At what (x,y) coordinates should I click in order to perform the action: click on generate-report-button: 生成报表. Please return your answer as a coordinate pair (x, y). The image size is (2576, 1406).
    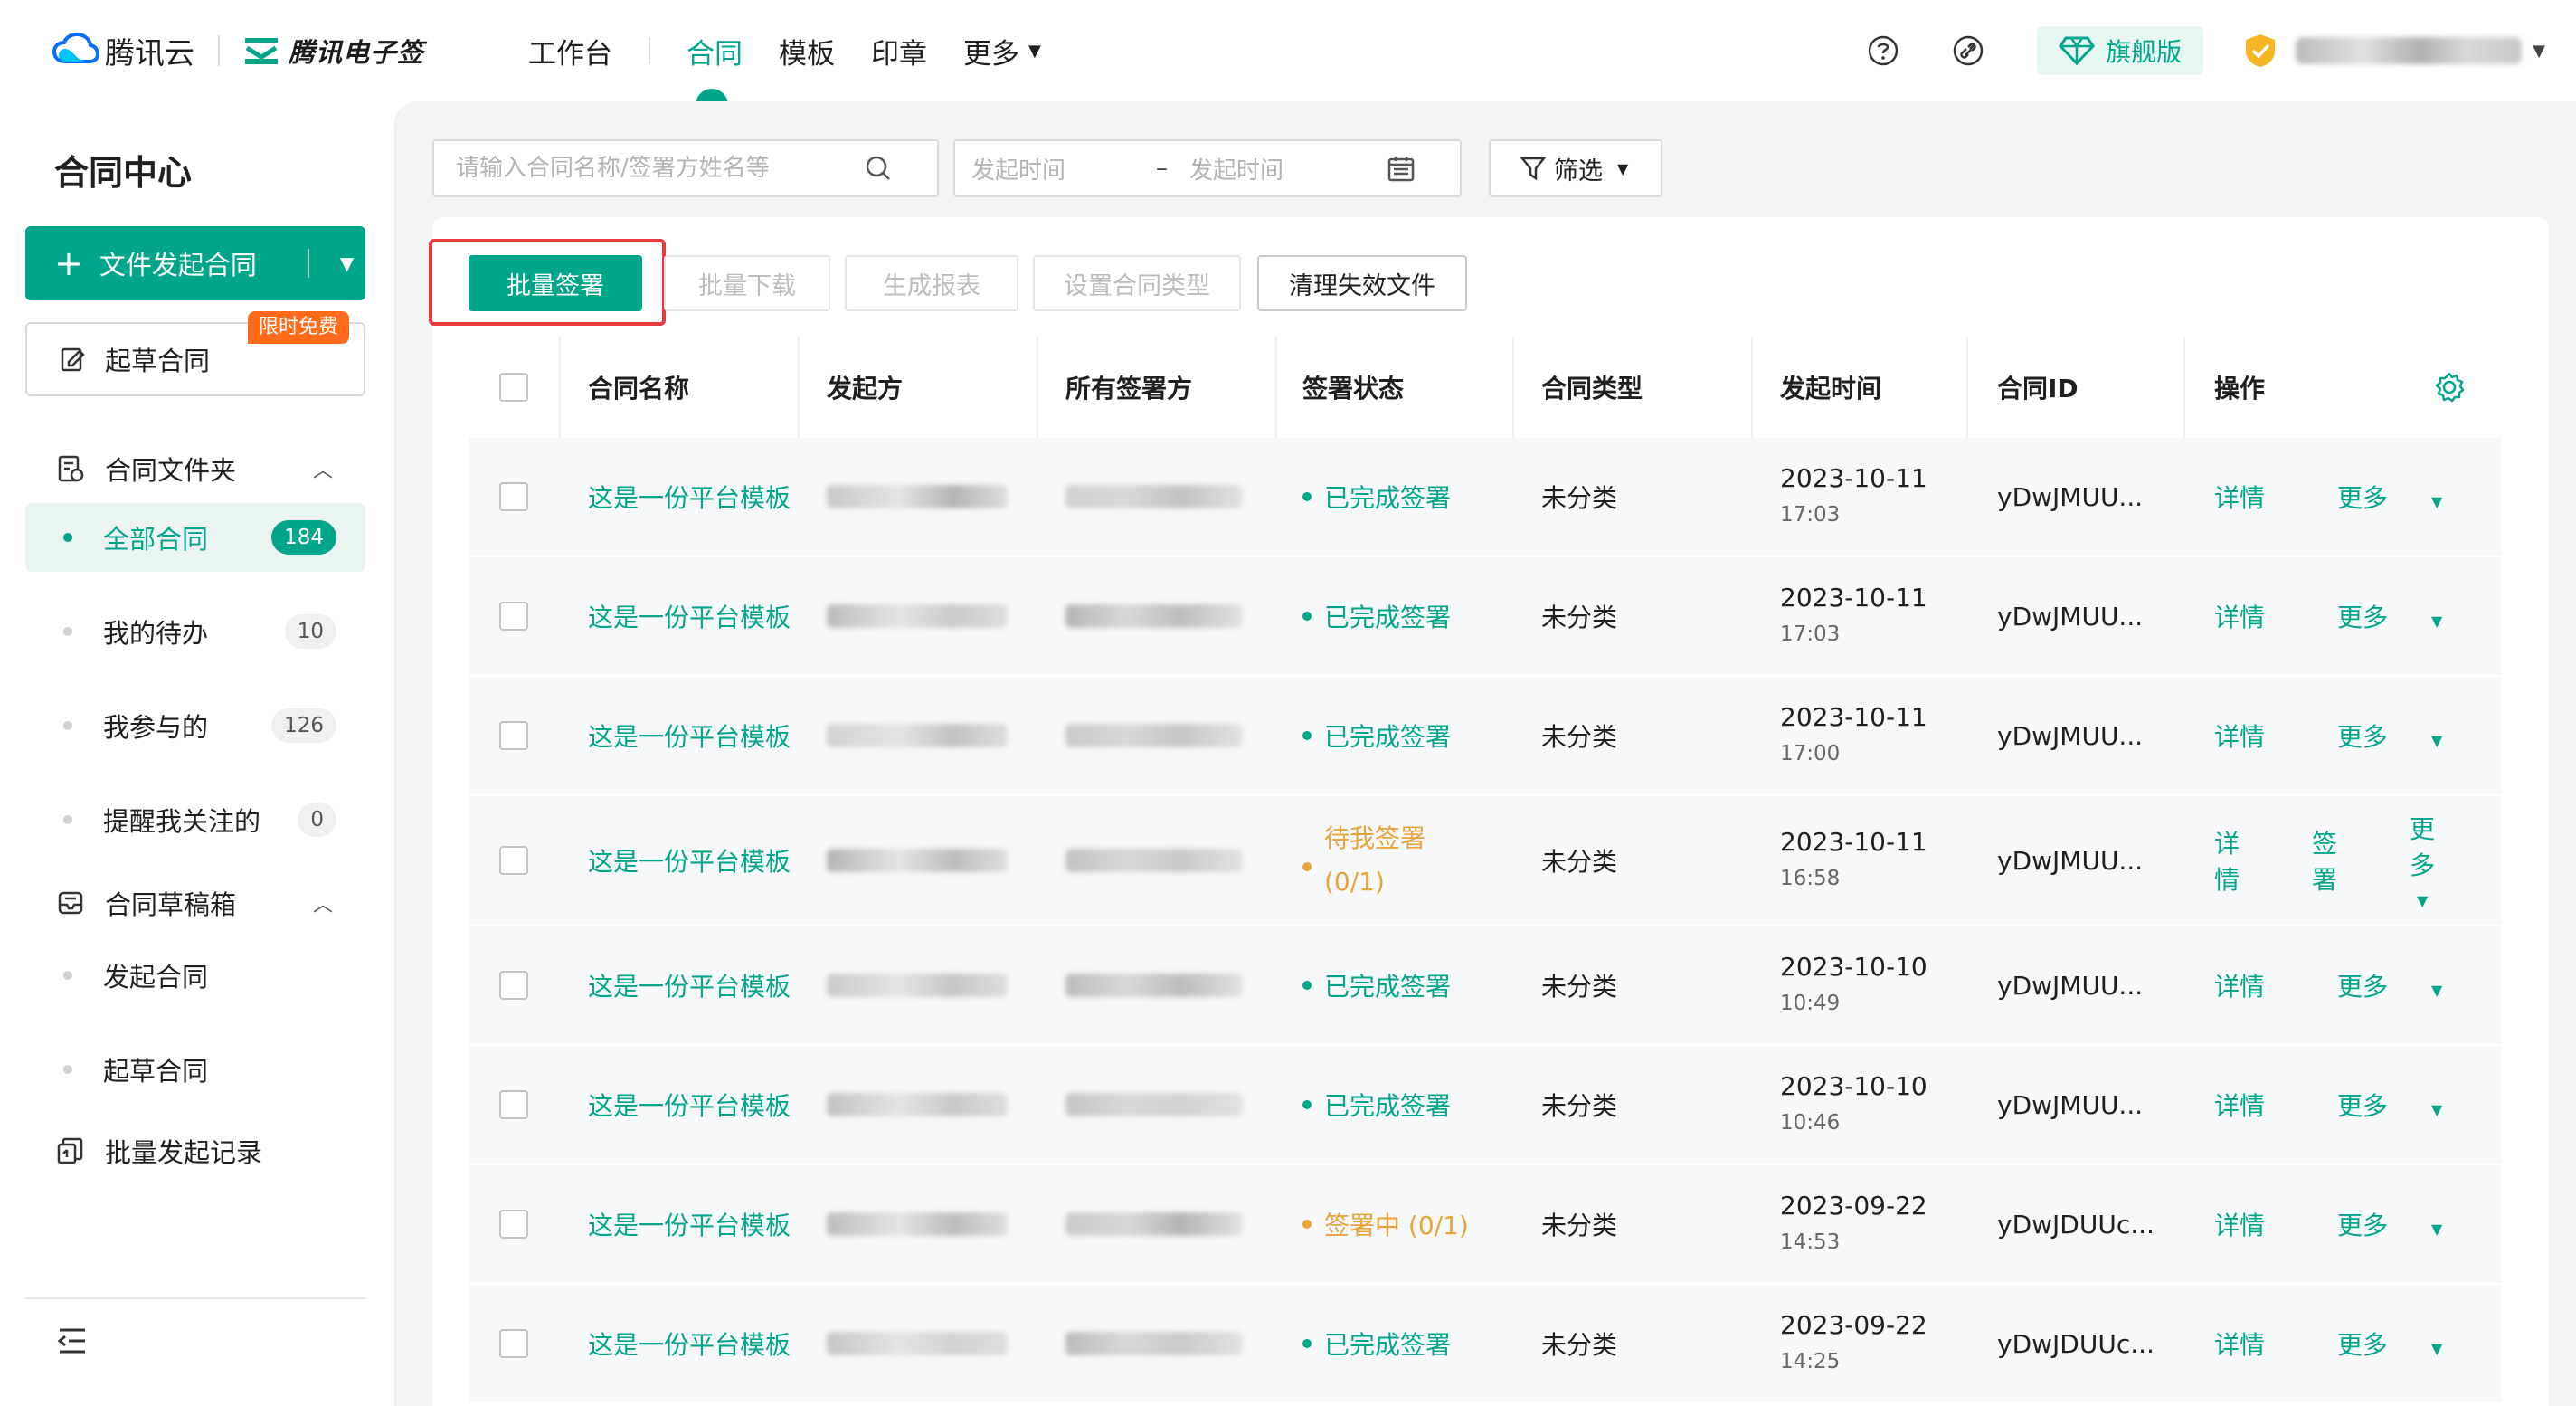
    Looking at the image, I should click on (931, 283).